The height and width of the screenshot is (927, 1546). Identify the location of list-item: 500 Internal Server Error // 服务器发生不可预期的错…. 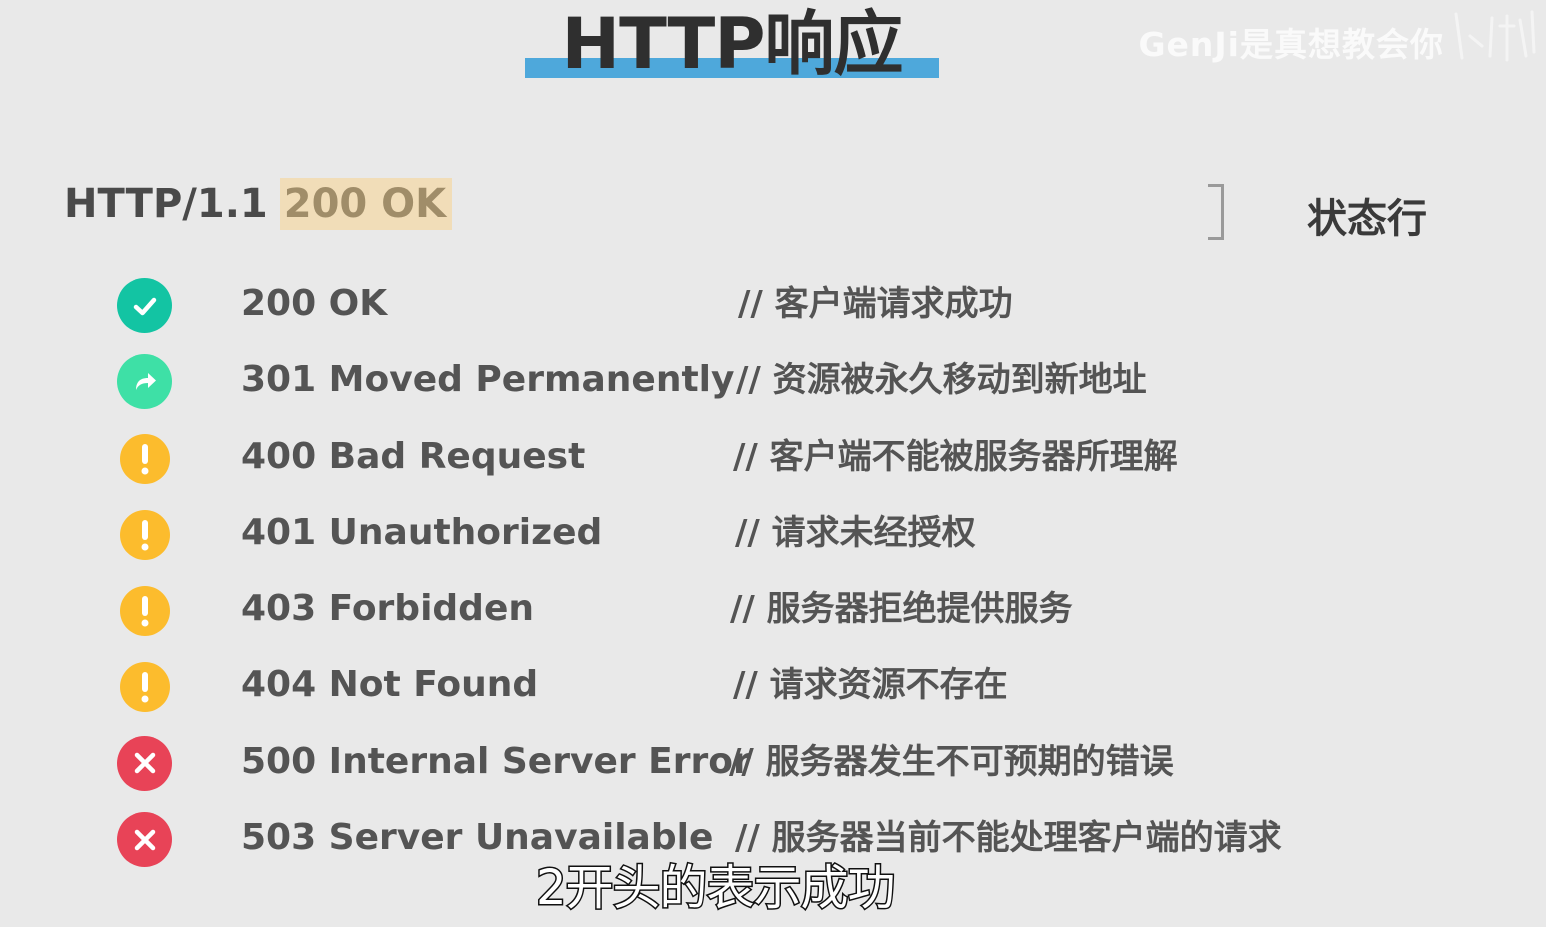
(773, 760).